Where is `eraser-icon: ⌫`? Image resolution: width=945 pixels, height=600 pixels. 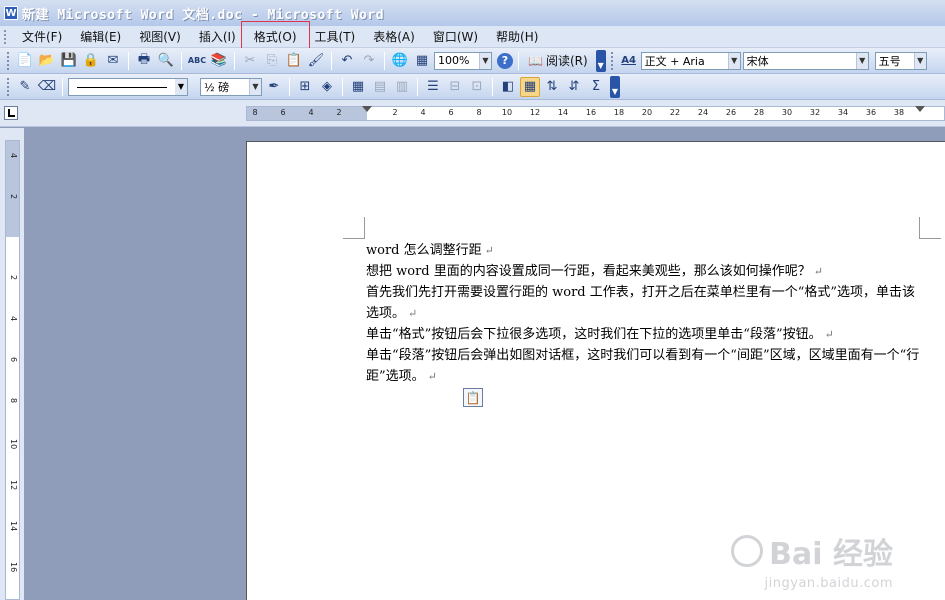
eraser-icon: ⌫ is located at coordinates (47, 87).